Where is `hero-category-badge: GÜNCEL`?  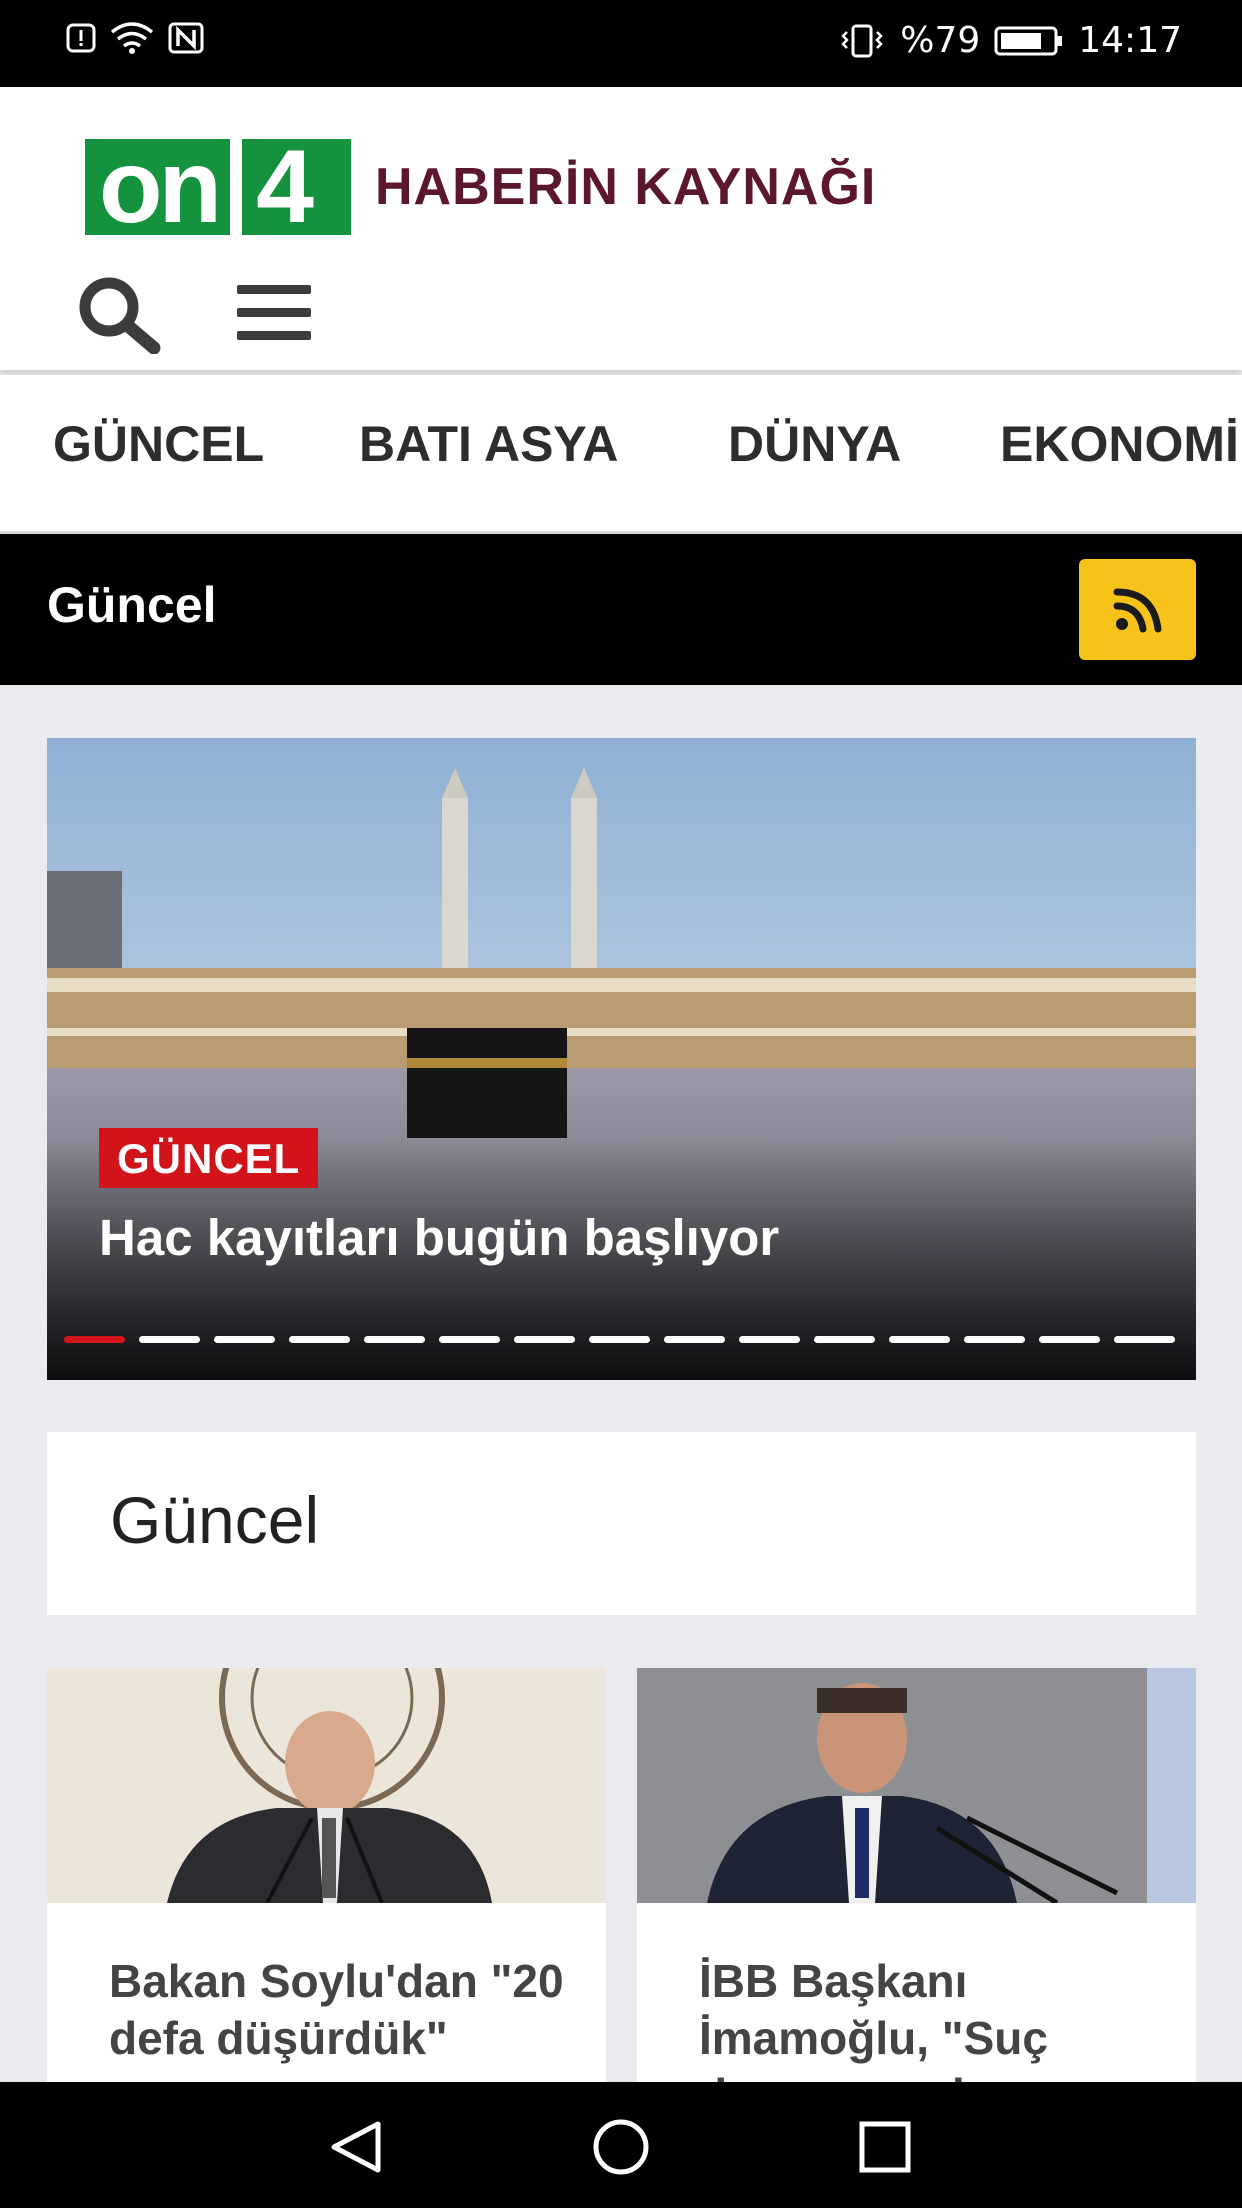
hero-category-badge: GÜNCEL is located at coordinates (209, 1158).